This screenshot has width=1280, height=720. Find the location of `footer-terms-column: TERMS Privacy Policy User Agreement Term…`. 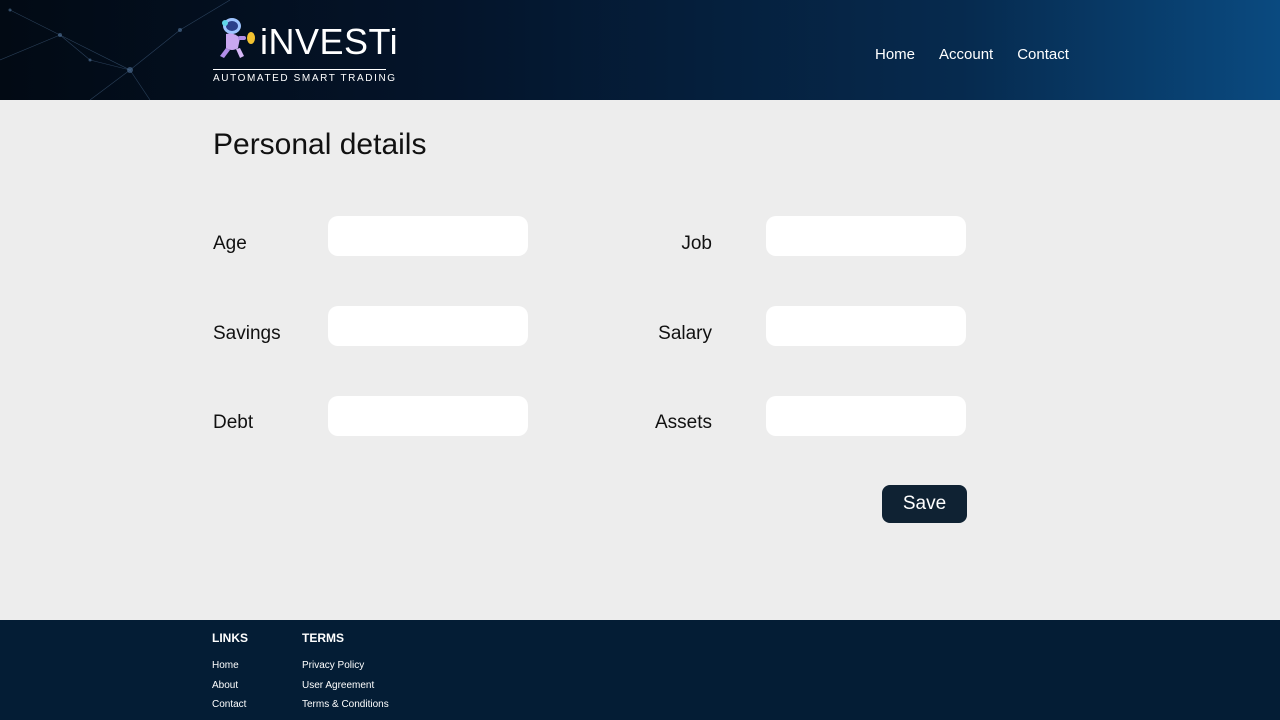

footer-terms-column: TERMS Privacy Policy User Agreement Term… is located at coordinates (345, 672).